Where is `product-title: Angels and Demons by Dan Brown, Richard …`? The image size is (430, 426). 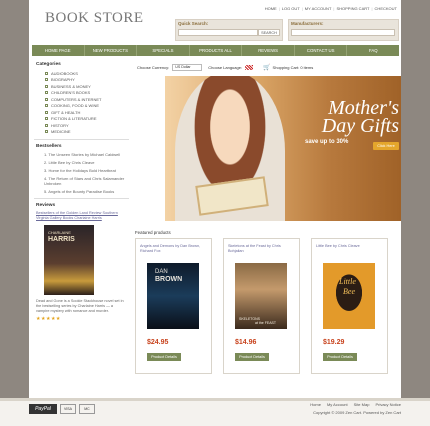 product-title: Angels and Demons by Dan Brown, Richard … is located at coordinates (174, 248).